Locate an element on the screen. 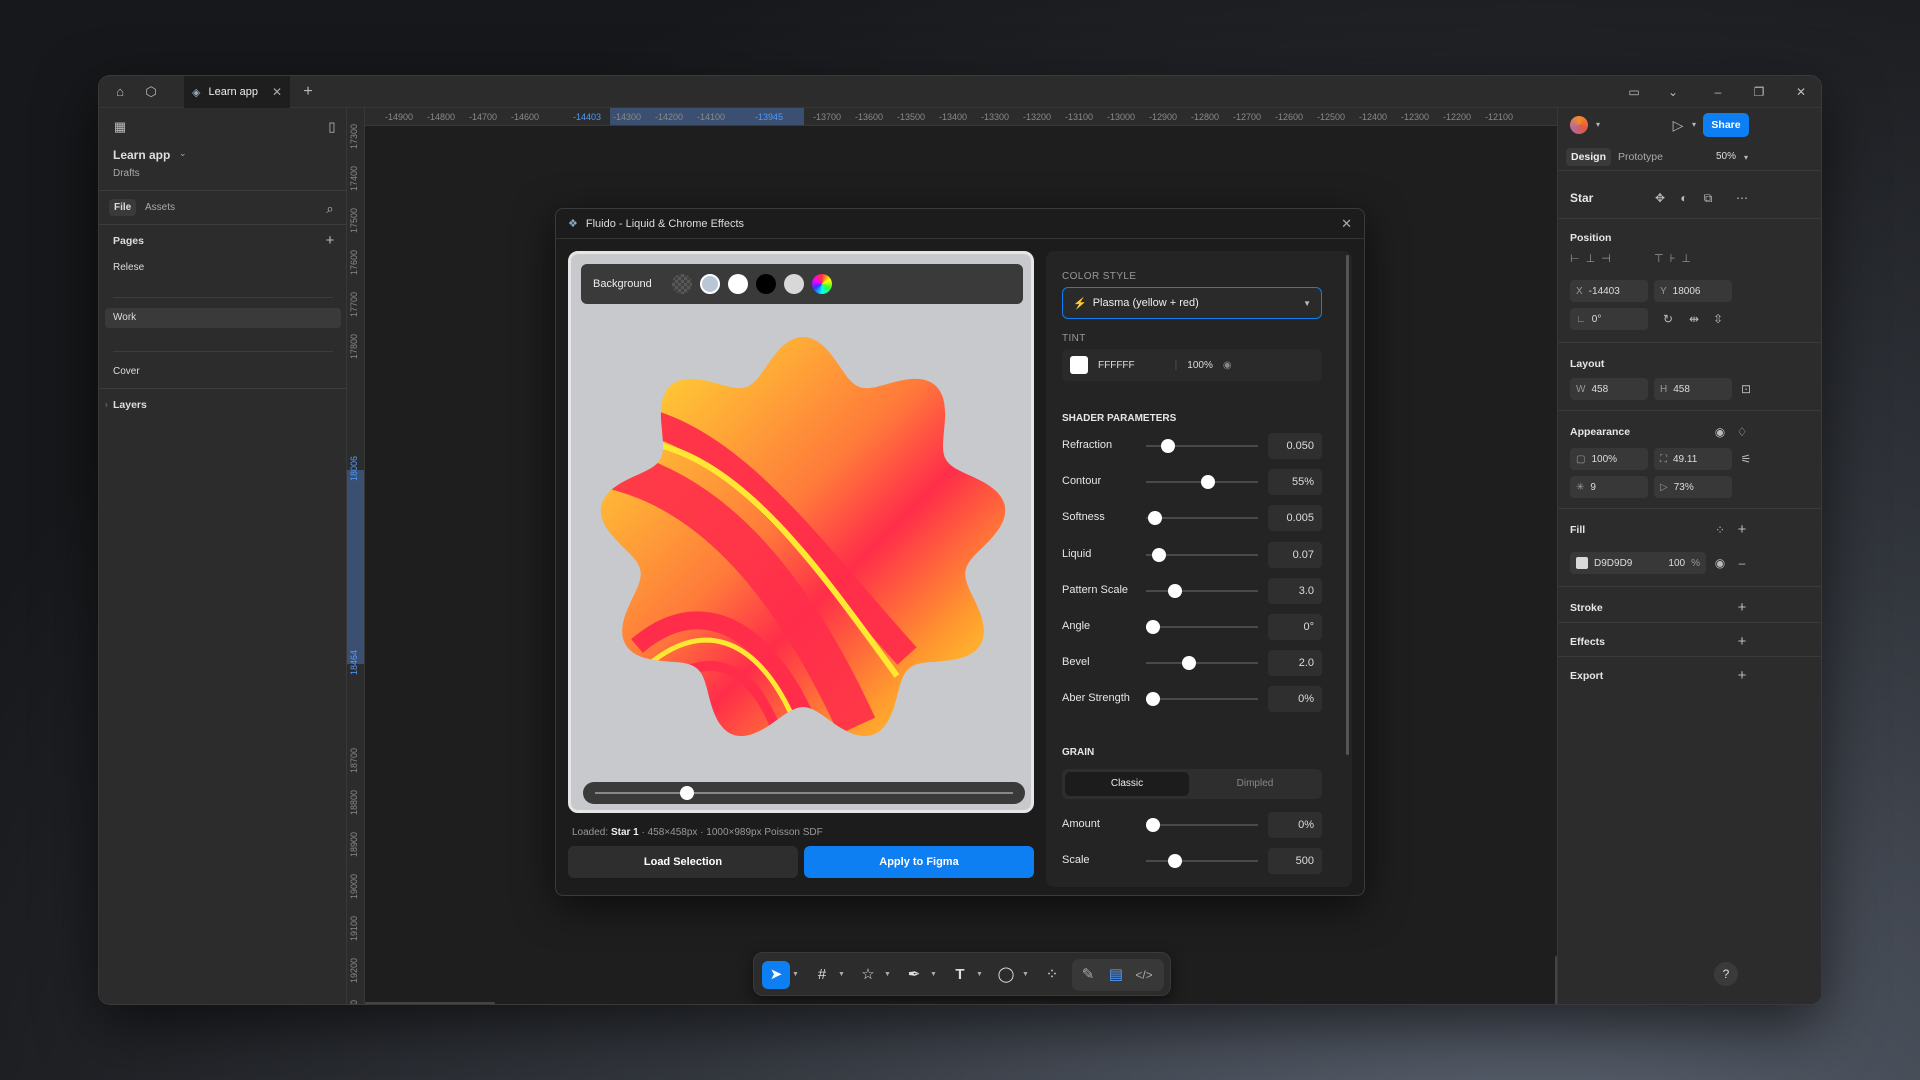  star-points-value: 9 is located at coordinates (1593, 487).